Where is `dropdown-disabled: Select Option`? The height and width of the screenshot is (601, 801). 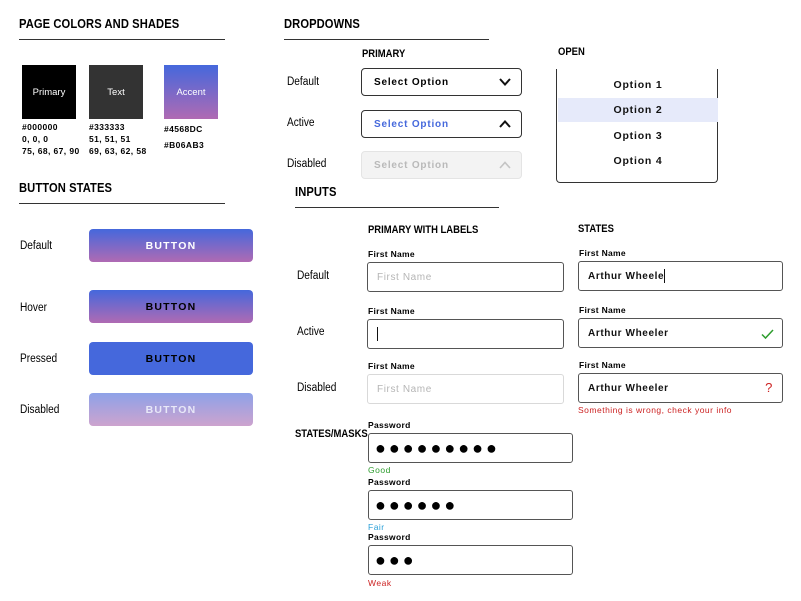 dropdown-disabled: Select Option is located at coordinates (441, 165).